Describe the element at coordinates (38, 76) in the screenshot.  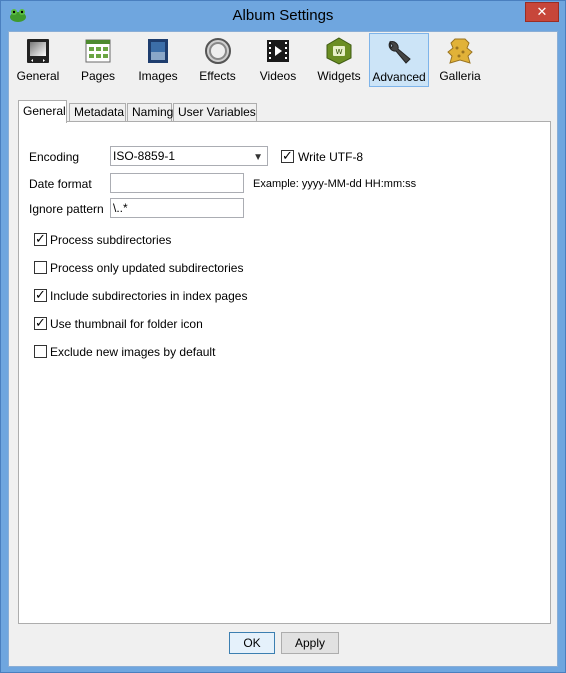
I see `toolbar-label: General` at that location.